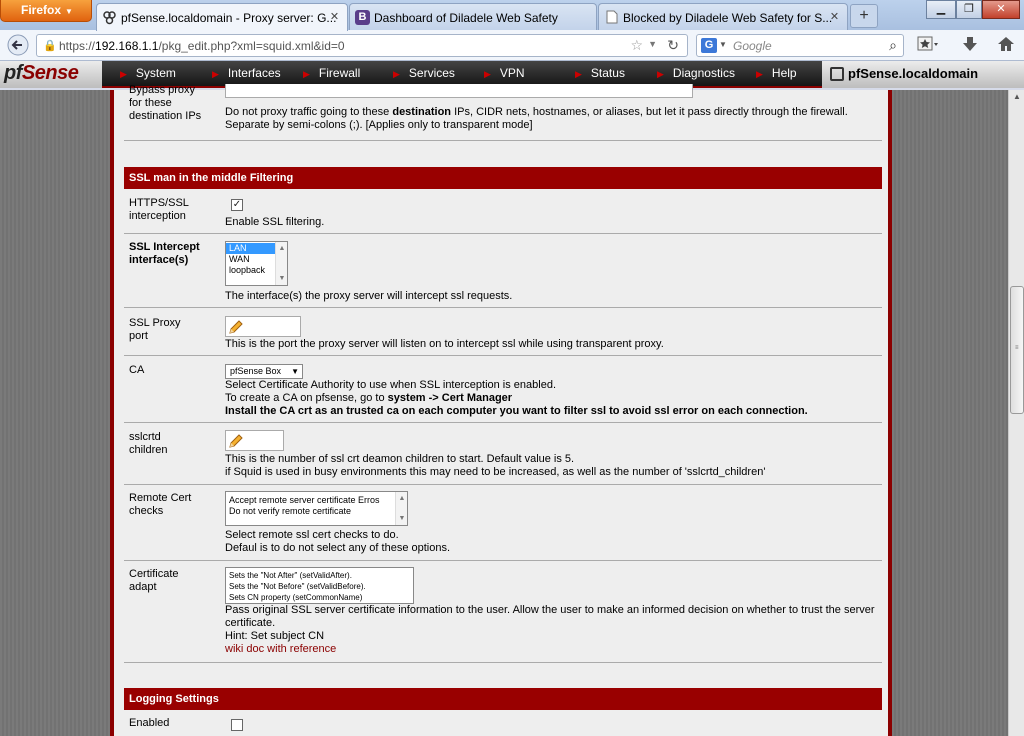 Image resolution: width=1024 pixels, height=736 pixels. I want to click on reload-icon: ↻, so click(673, 45).